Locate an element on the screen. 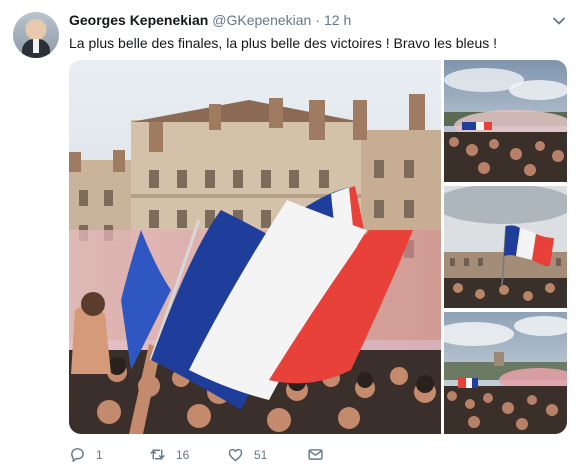 Image resolution: width=580 pixels, height=470 pixels. avatar-shirt is located at coordinates (36, 46).